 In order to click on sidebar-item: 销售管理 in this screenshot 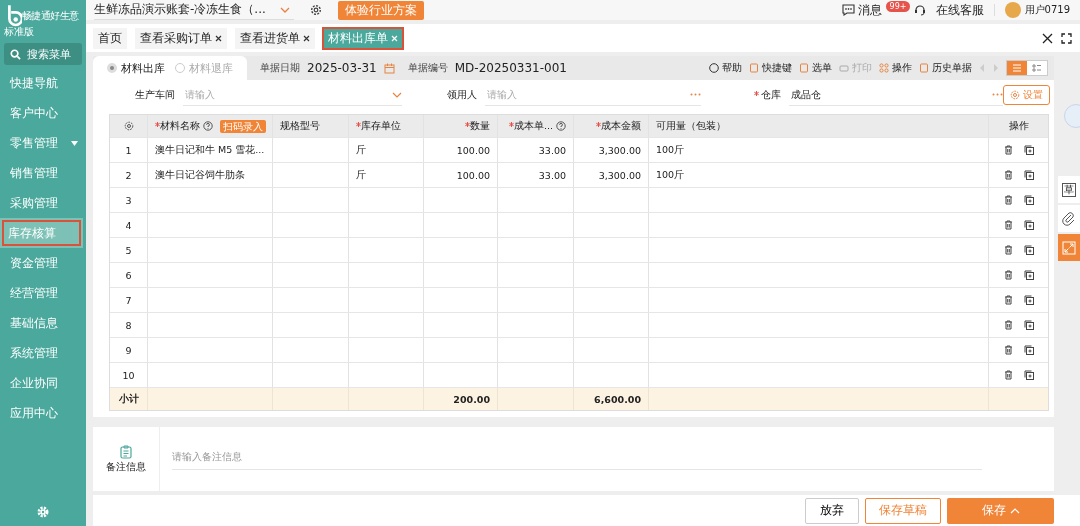, I will do `click(43, 173)`.